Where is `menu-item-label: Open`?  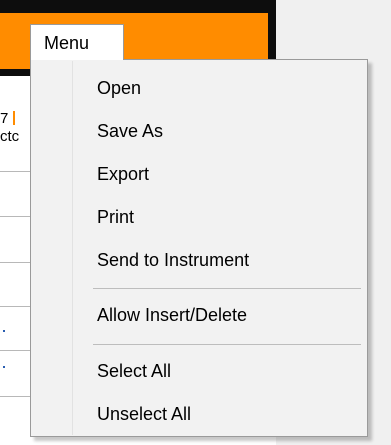
menu-item-label: Open is located at coordinates (119, 88).